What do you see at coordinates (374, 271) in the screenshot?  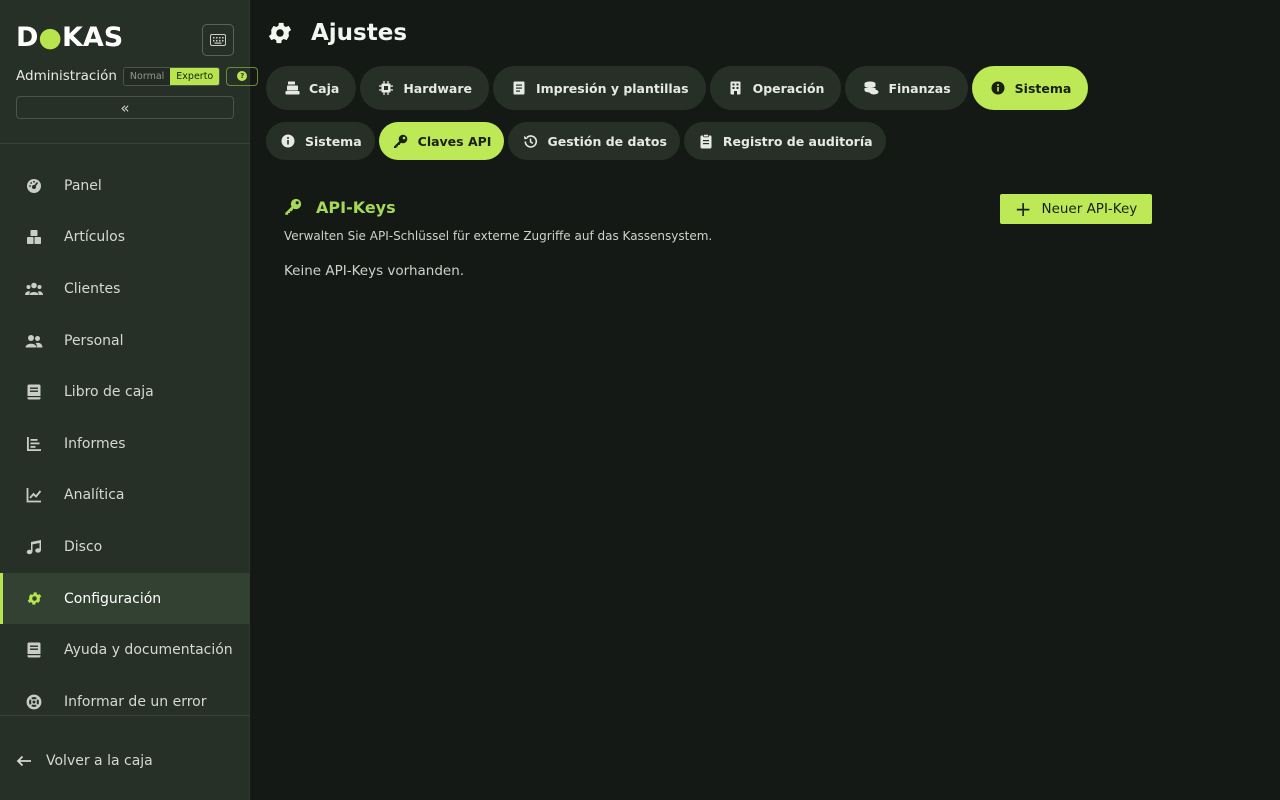 I see `empty-state-text: Keine API-Keys vorhanden.` at bounding box center [374, 271].